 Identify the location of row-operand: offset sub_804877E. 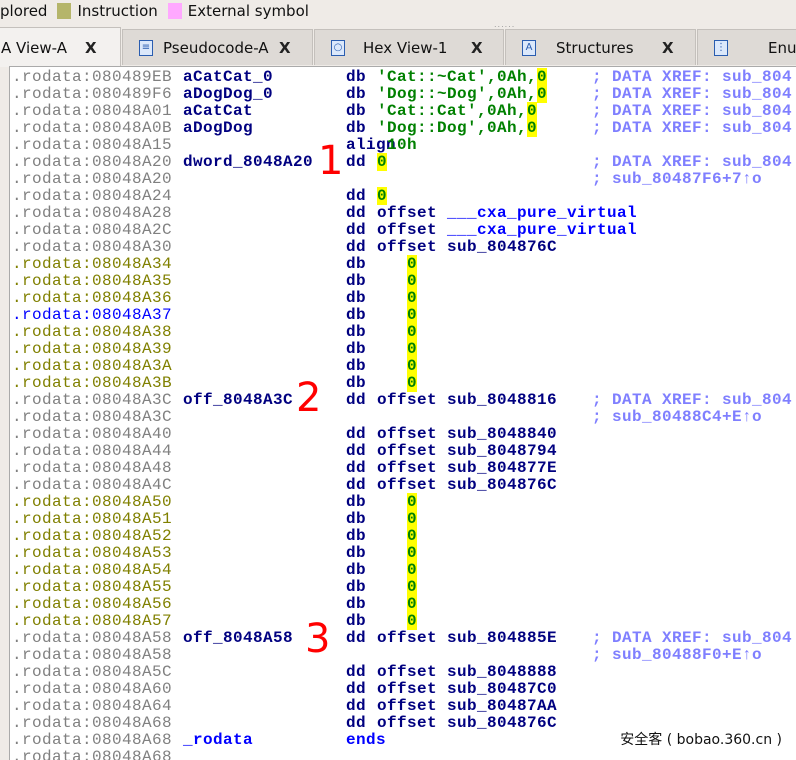
(467, 468).